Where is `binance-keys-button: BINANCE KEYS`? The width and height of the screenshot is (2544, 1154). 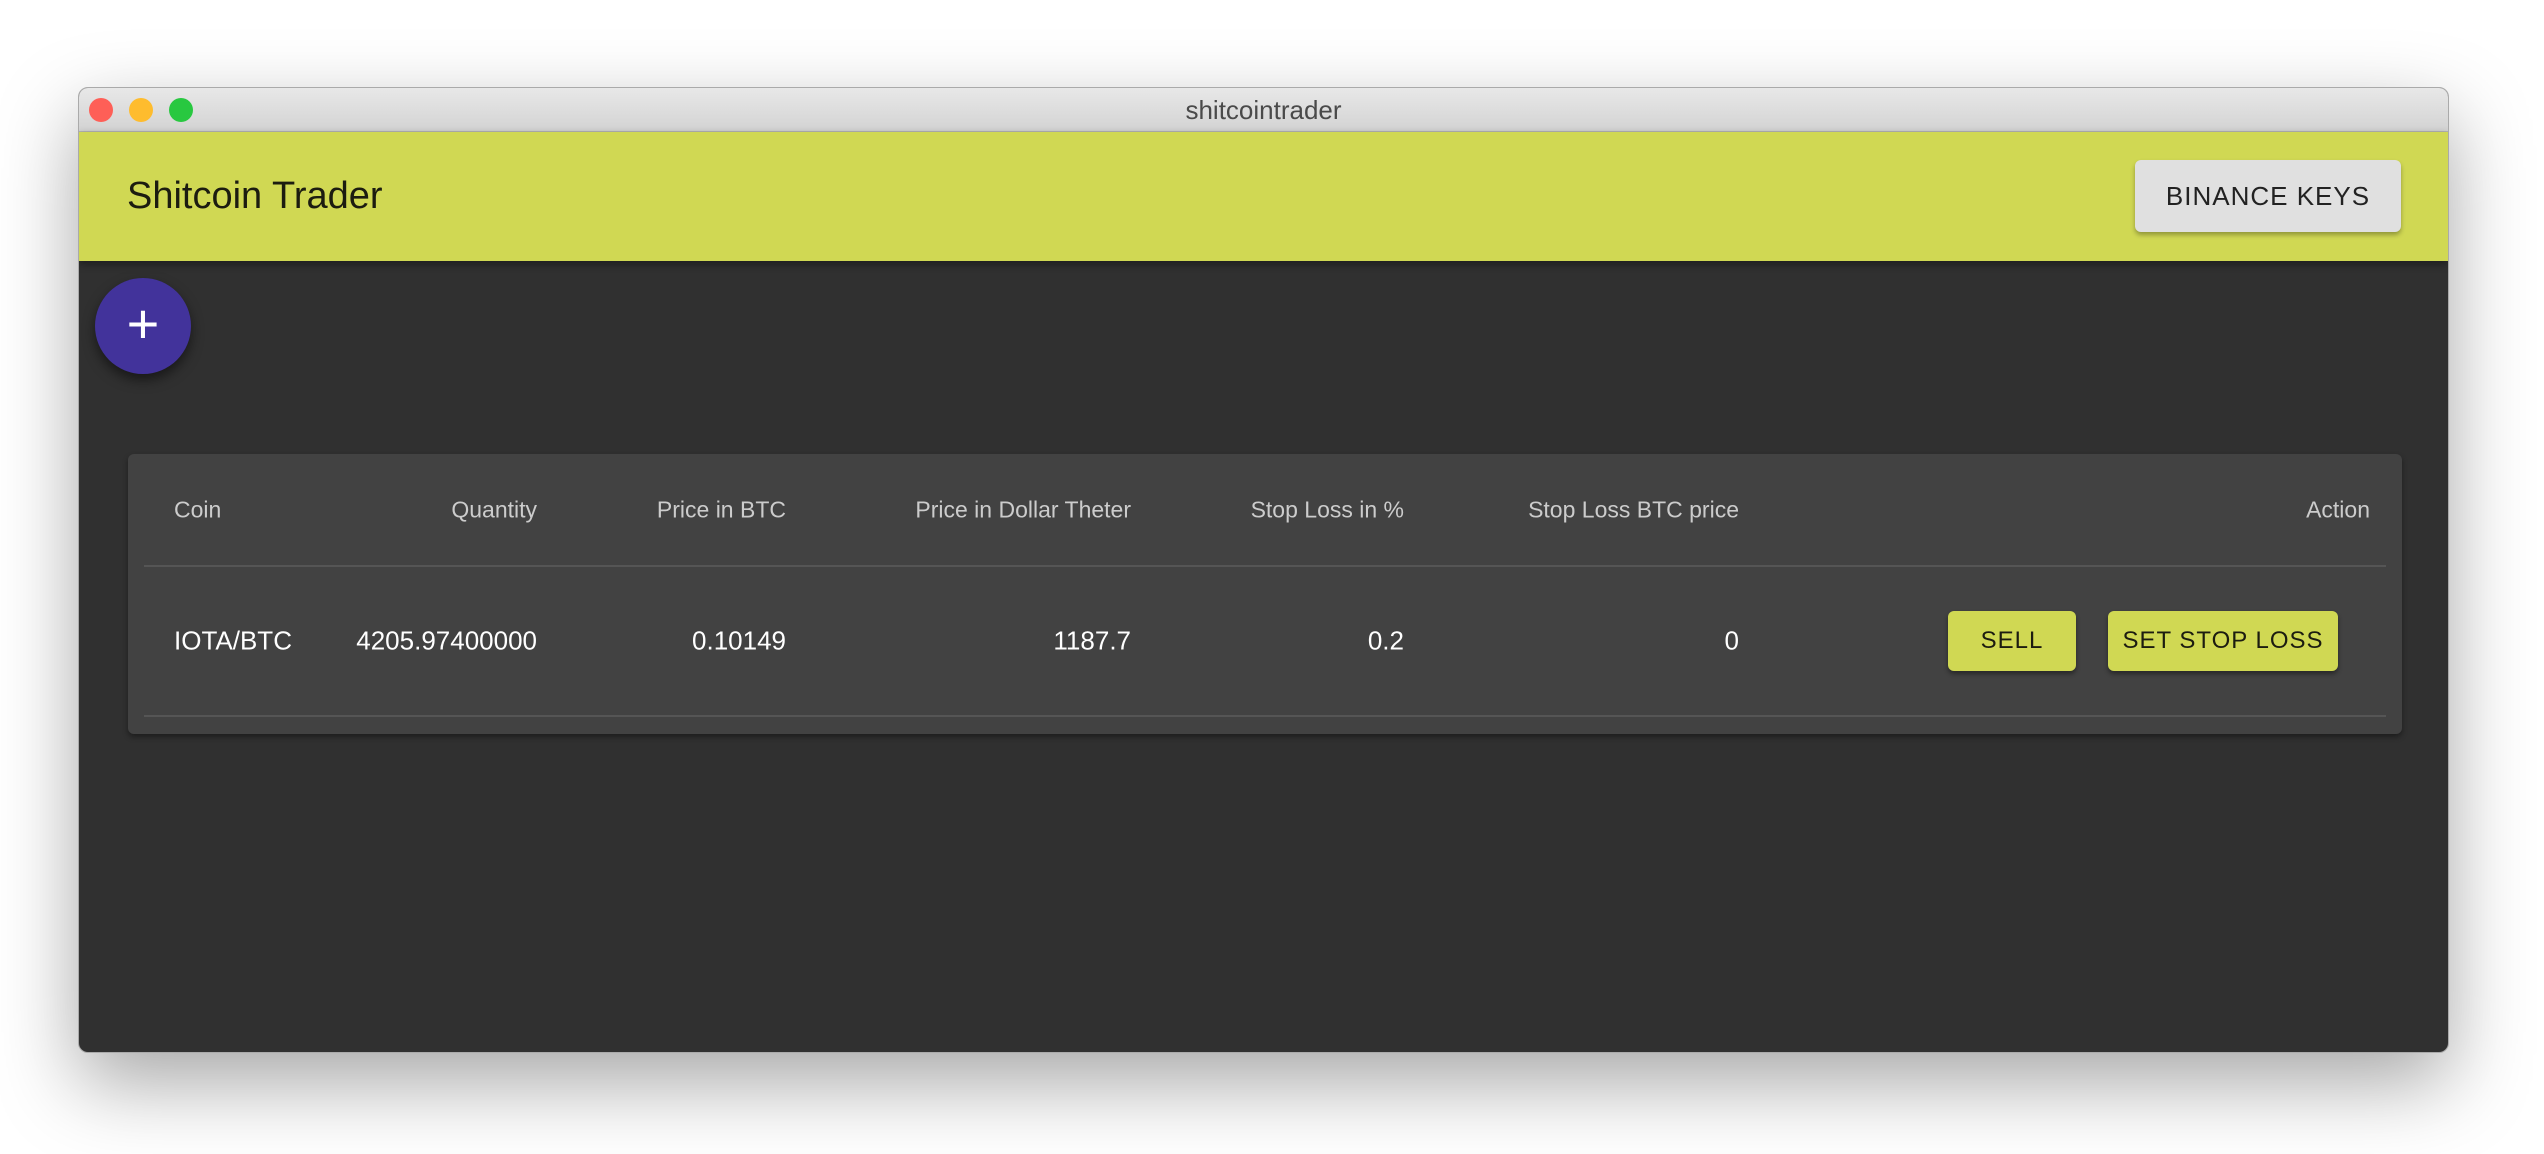 binance-keys-button: BINANCE KEYS is located at coordinates (2268, 196).